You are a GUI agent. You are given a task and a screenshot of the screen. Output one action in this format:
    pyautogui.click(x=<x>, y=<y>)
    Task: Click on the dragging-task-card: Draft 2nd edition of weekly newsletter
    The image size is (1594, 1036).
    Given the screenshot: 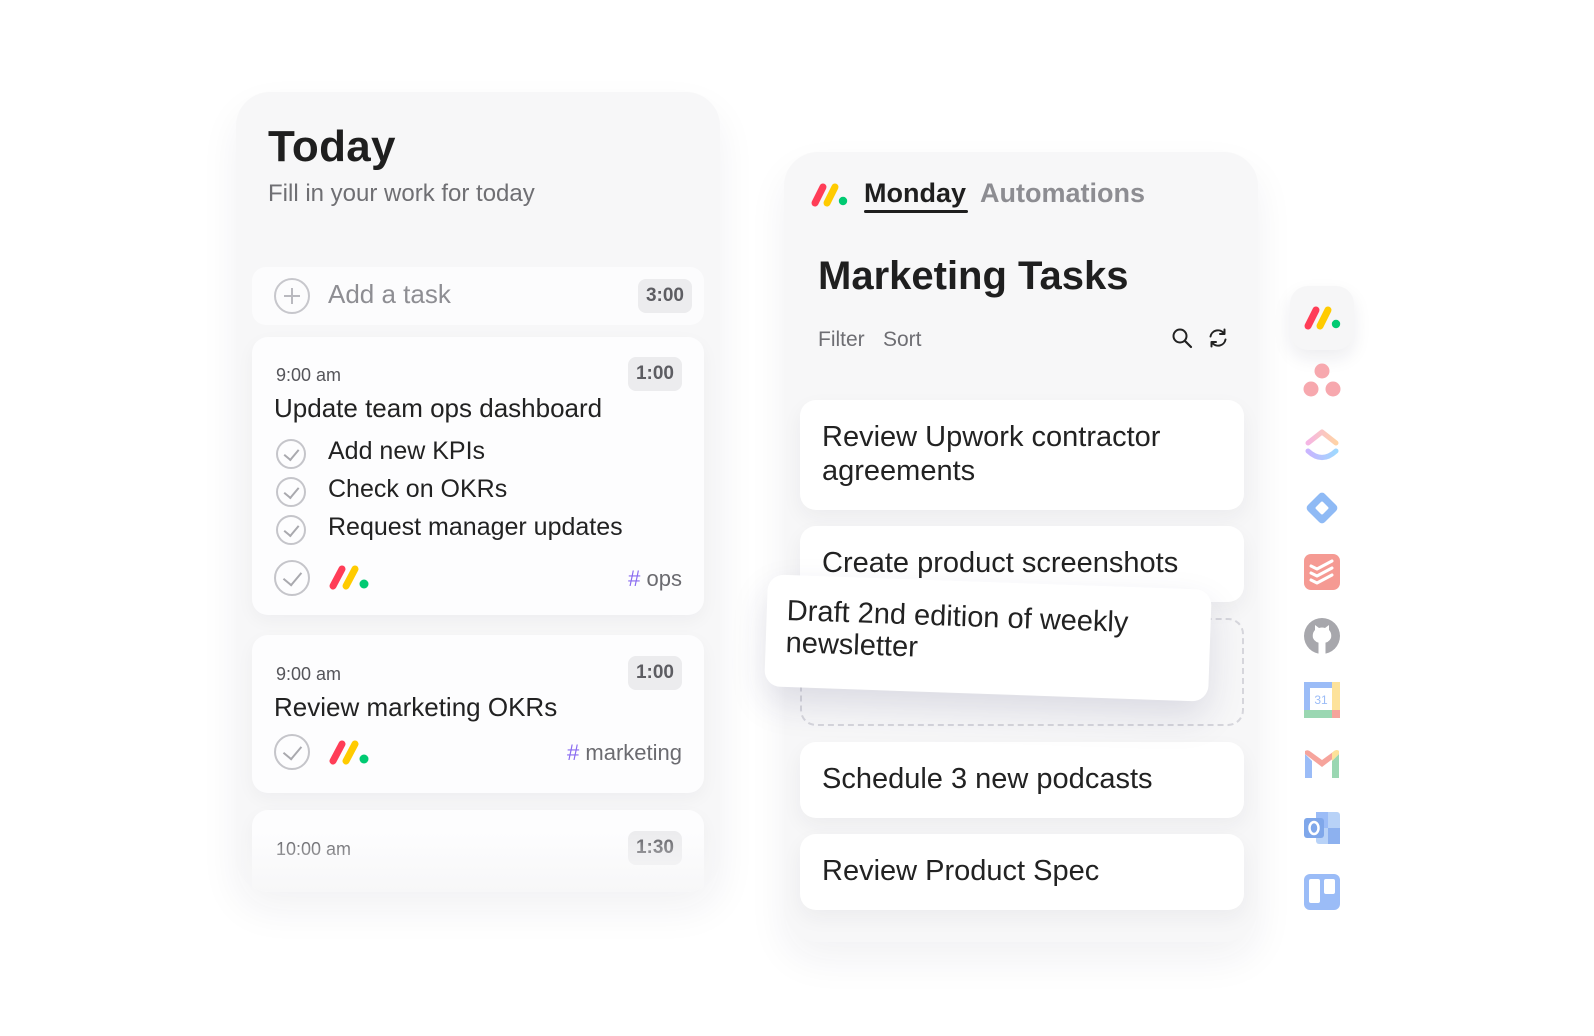 What is the action you would take?
    pyautogui.click(x=988, y=638)
    